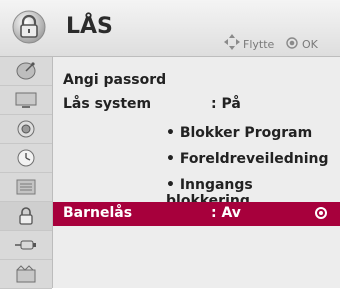  Describe the element at coordinates (259, 44) in the screenshot. I see `move-hint-label: Flytte` at that location.